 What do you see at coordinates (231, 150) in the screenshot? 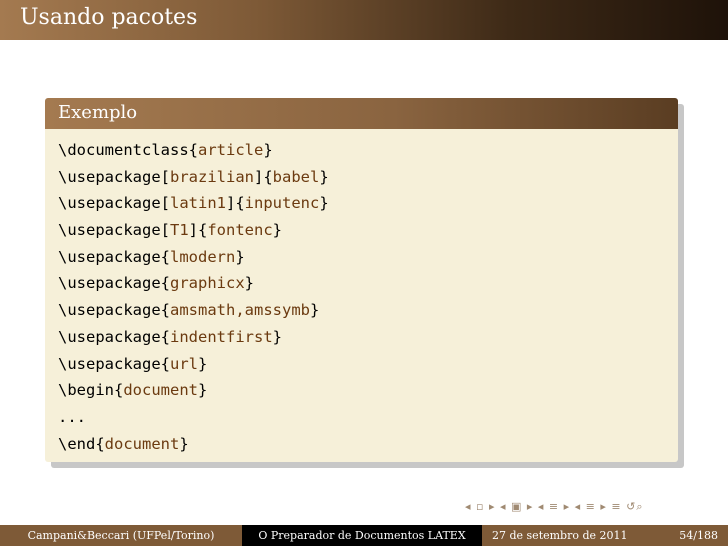
I see `code-argument: article` at bounding box center [231, 150].